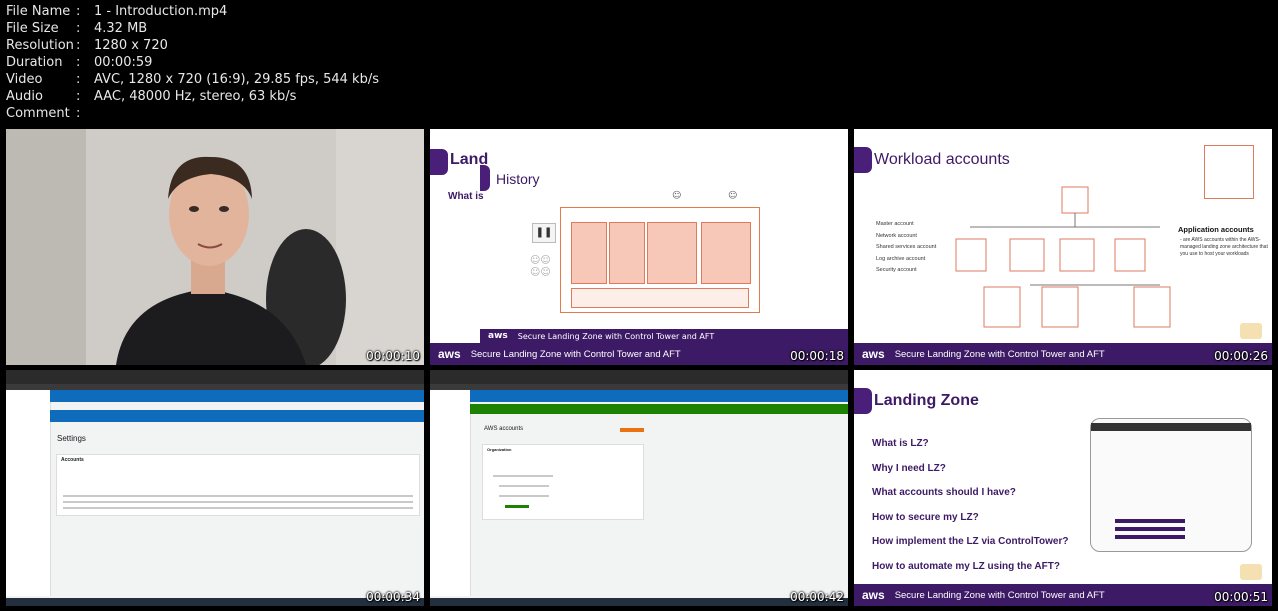 This screenshot has width=1278, height=611. I want to click on metadata-row: File Name:1 - Introduction.mp4, so click(117, 11).